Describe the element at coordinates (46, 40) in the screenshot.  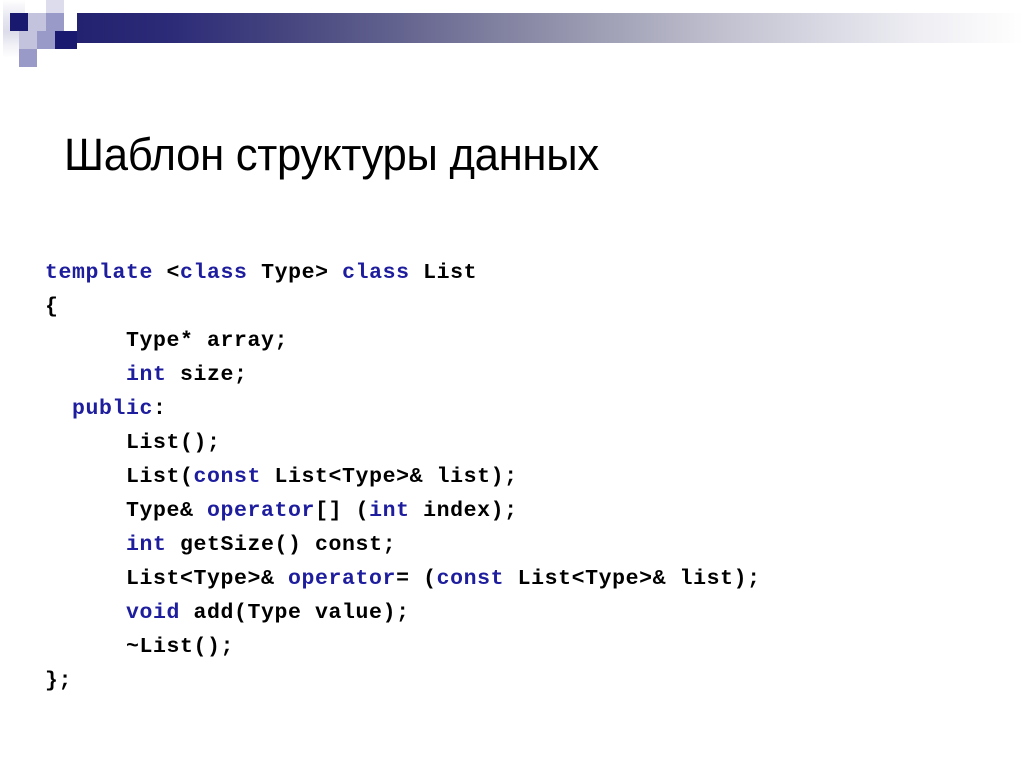
I see `square-mid-lower` at that location.